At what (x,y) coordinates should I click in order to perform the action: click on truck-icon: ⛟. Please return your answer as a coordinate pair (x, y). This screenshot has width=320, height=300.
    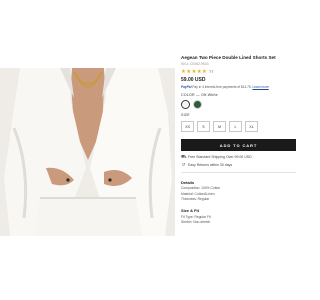
    Looking at the image, I should click on (184, 156).